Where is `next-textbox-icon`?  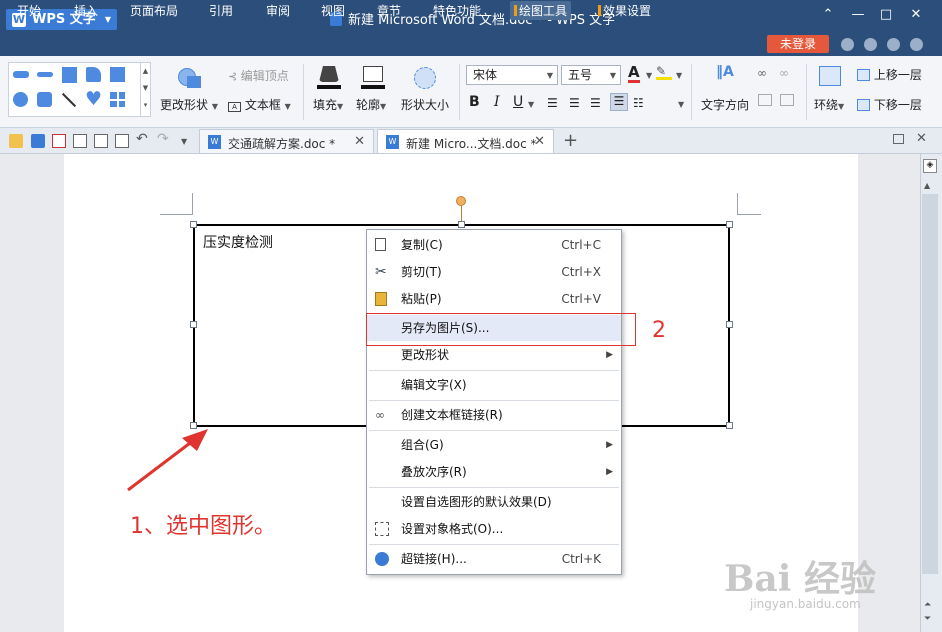
next-textbox-icon is located at coordinates (787, 100).